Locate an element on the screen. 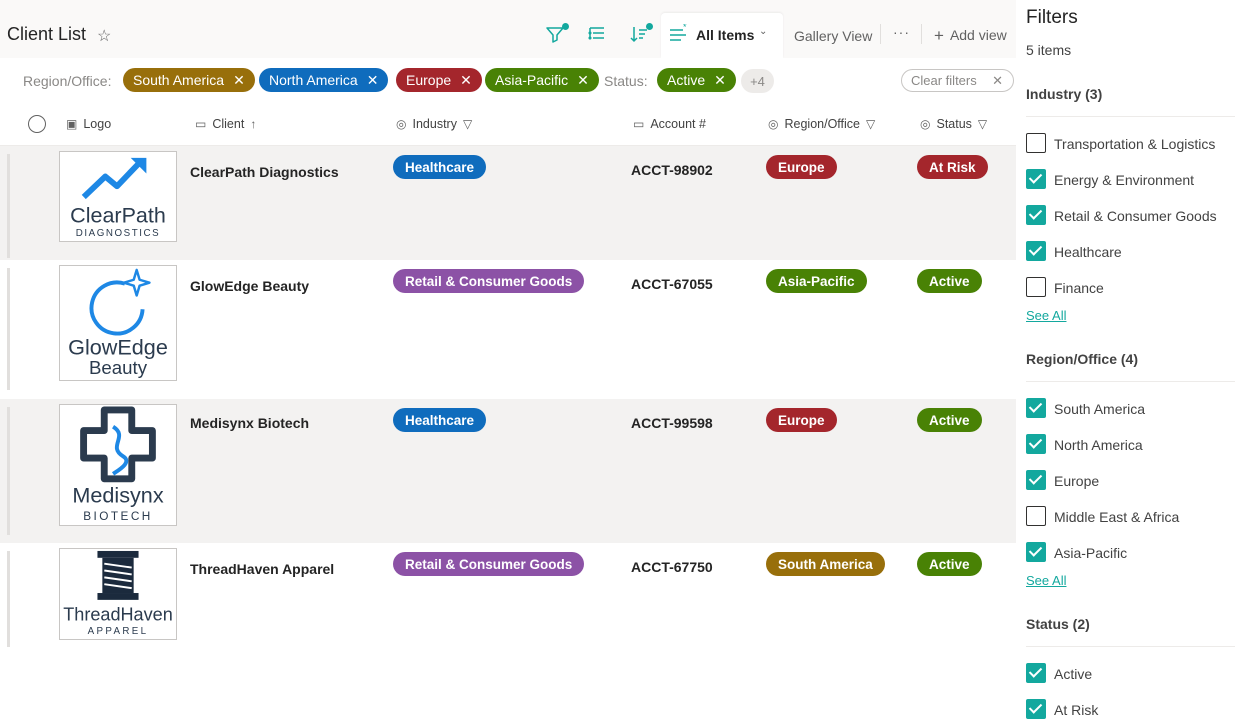  filter-pill-europe: Europe ✕ is located at coordinates (439, 80).